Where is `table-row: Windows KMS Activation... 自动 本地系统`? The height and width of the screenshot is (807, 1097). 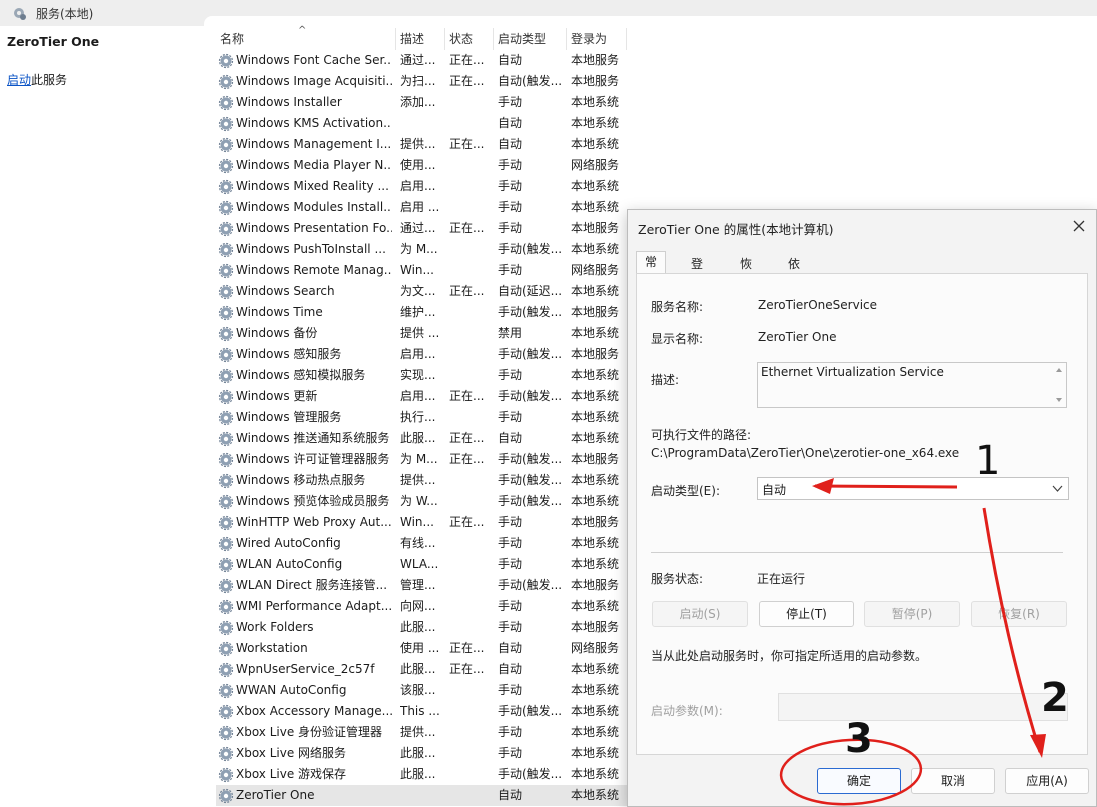 table-row: Windows KMS Activation... 自动 本地系统 is located at coordinates (526, 123).